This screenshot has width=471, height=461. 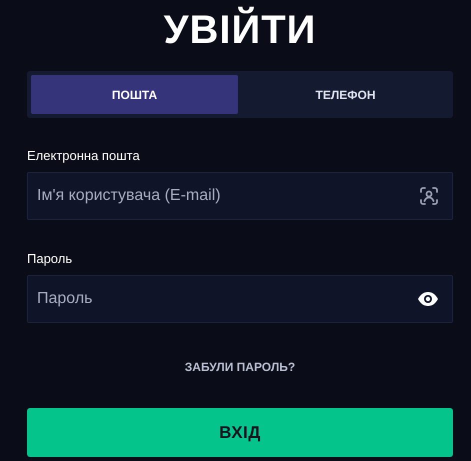 What do you see at coordinates (240, 30) in the screenshot?
I see `page-title: УВІЙТИ` at bounding box center [240, 30].